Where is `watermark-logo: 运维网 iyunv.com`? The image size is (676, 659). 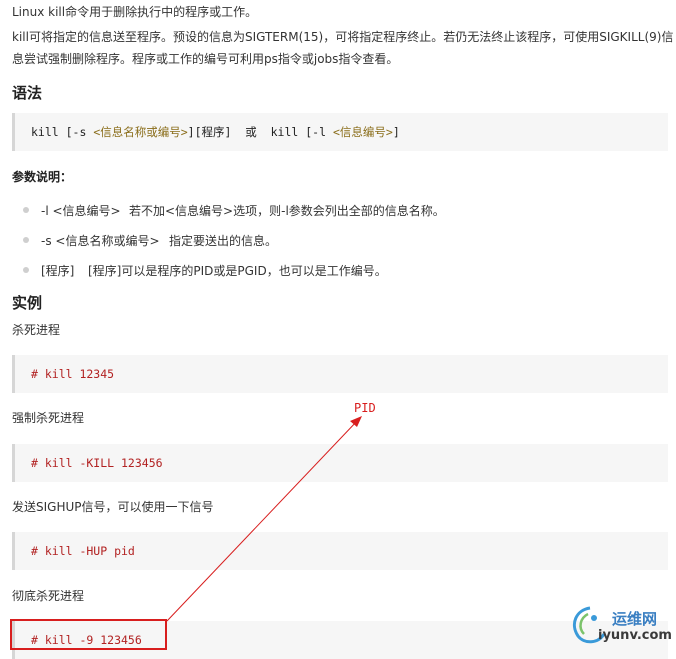
watermark-logo: 运维网 iyunv.com is located at coordinates (620, 625).